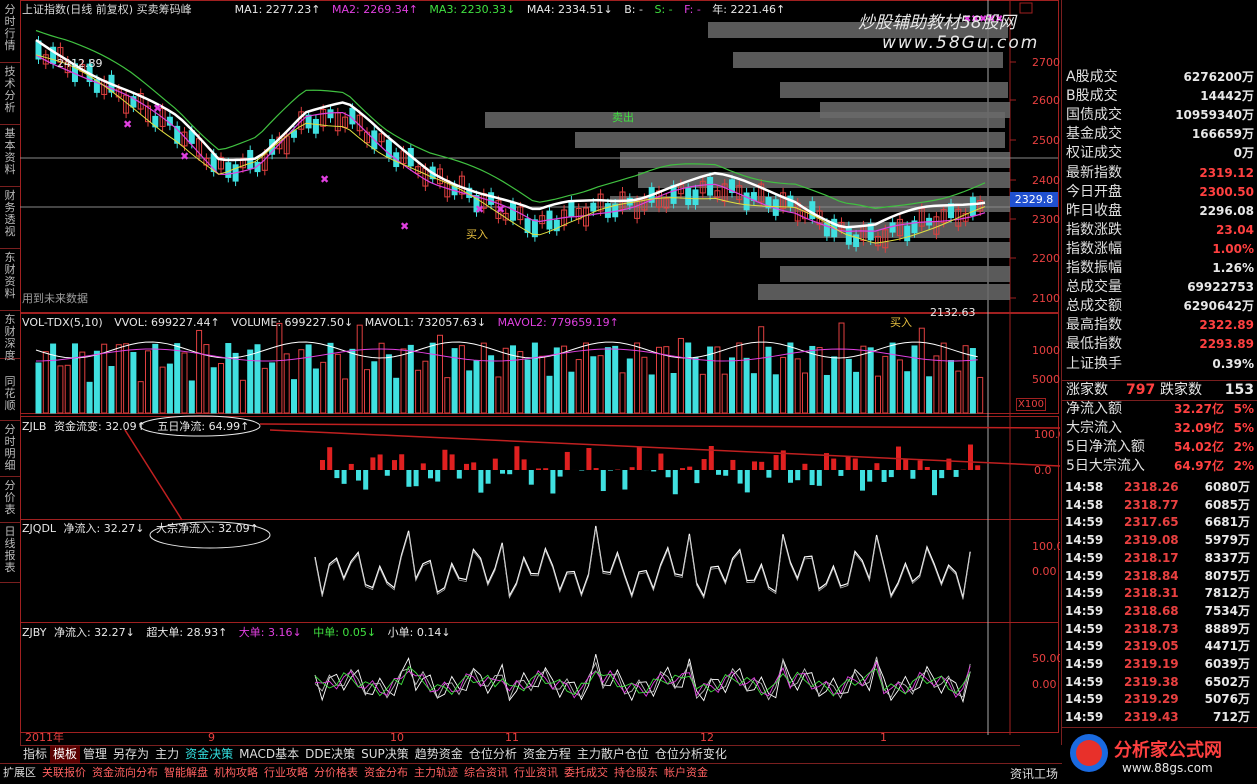 This screenshot has height=784, width=1257. I want to click on stat-value: 2296.08, so click(1226, 211).